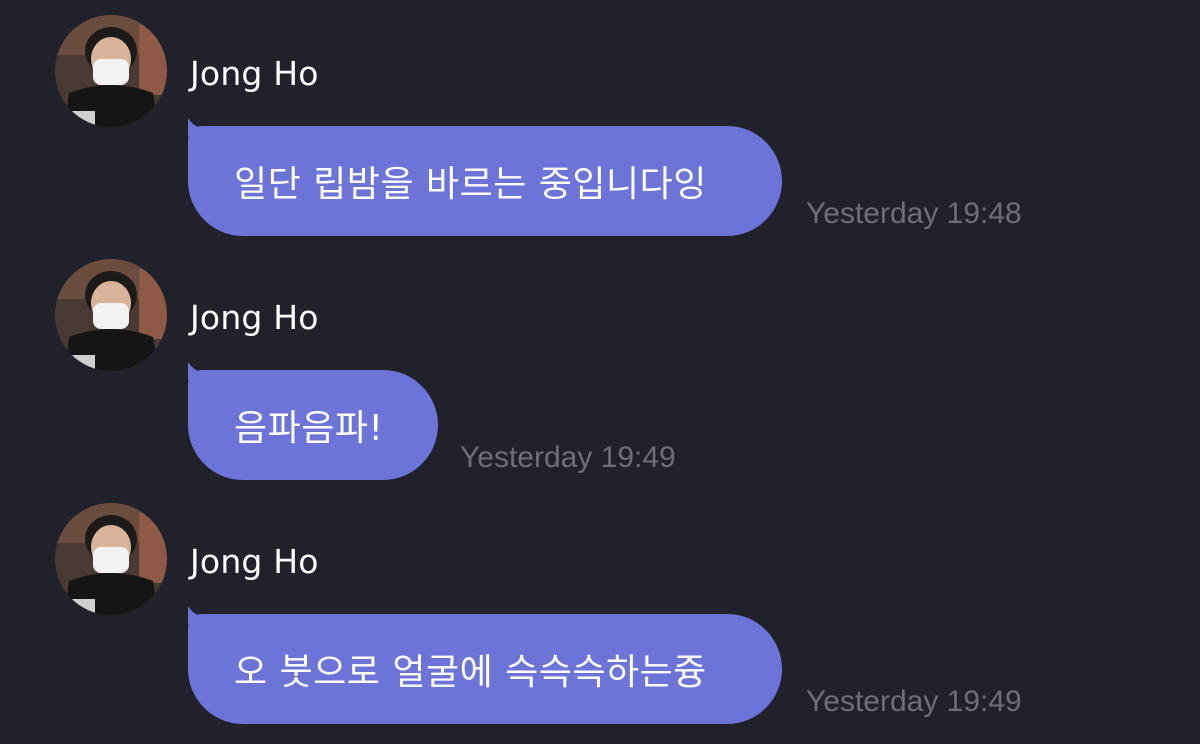 This screenshot has width=1200, height=744. I want to click on message-bubble-wrapper: 일단 립밤을 바르는 중입니다잉, so click(485, 177).